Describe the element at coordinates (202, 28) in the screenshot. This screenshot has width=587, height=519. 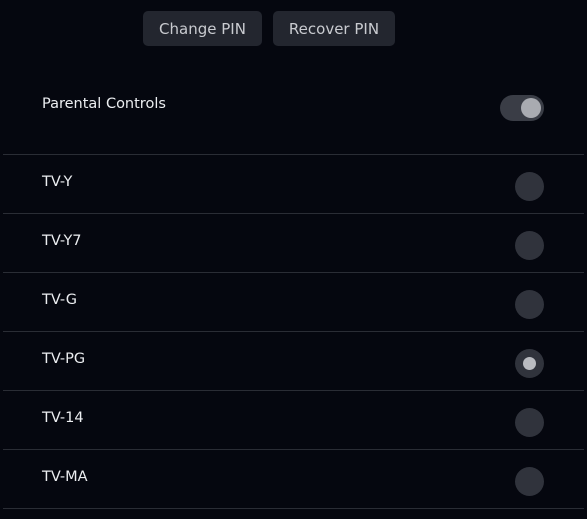
I see `change-pin-button: Change PIN` at that location.